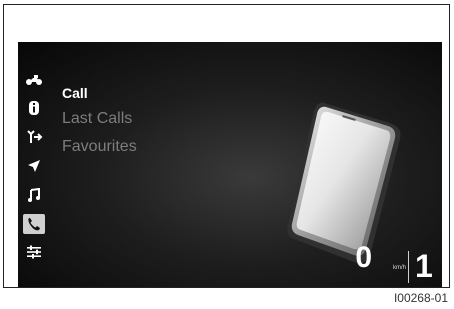 This screenshot has height=309, width=454. Describe the element at coordinates (420, 298) in the screenshot. I see `figure-caption: I00268-01` at that location.